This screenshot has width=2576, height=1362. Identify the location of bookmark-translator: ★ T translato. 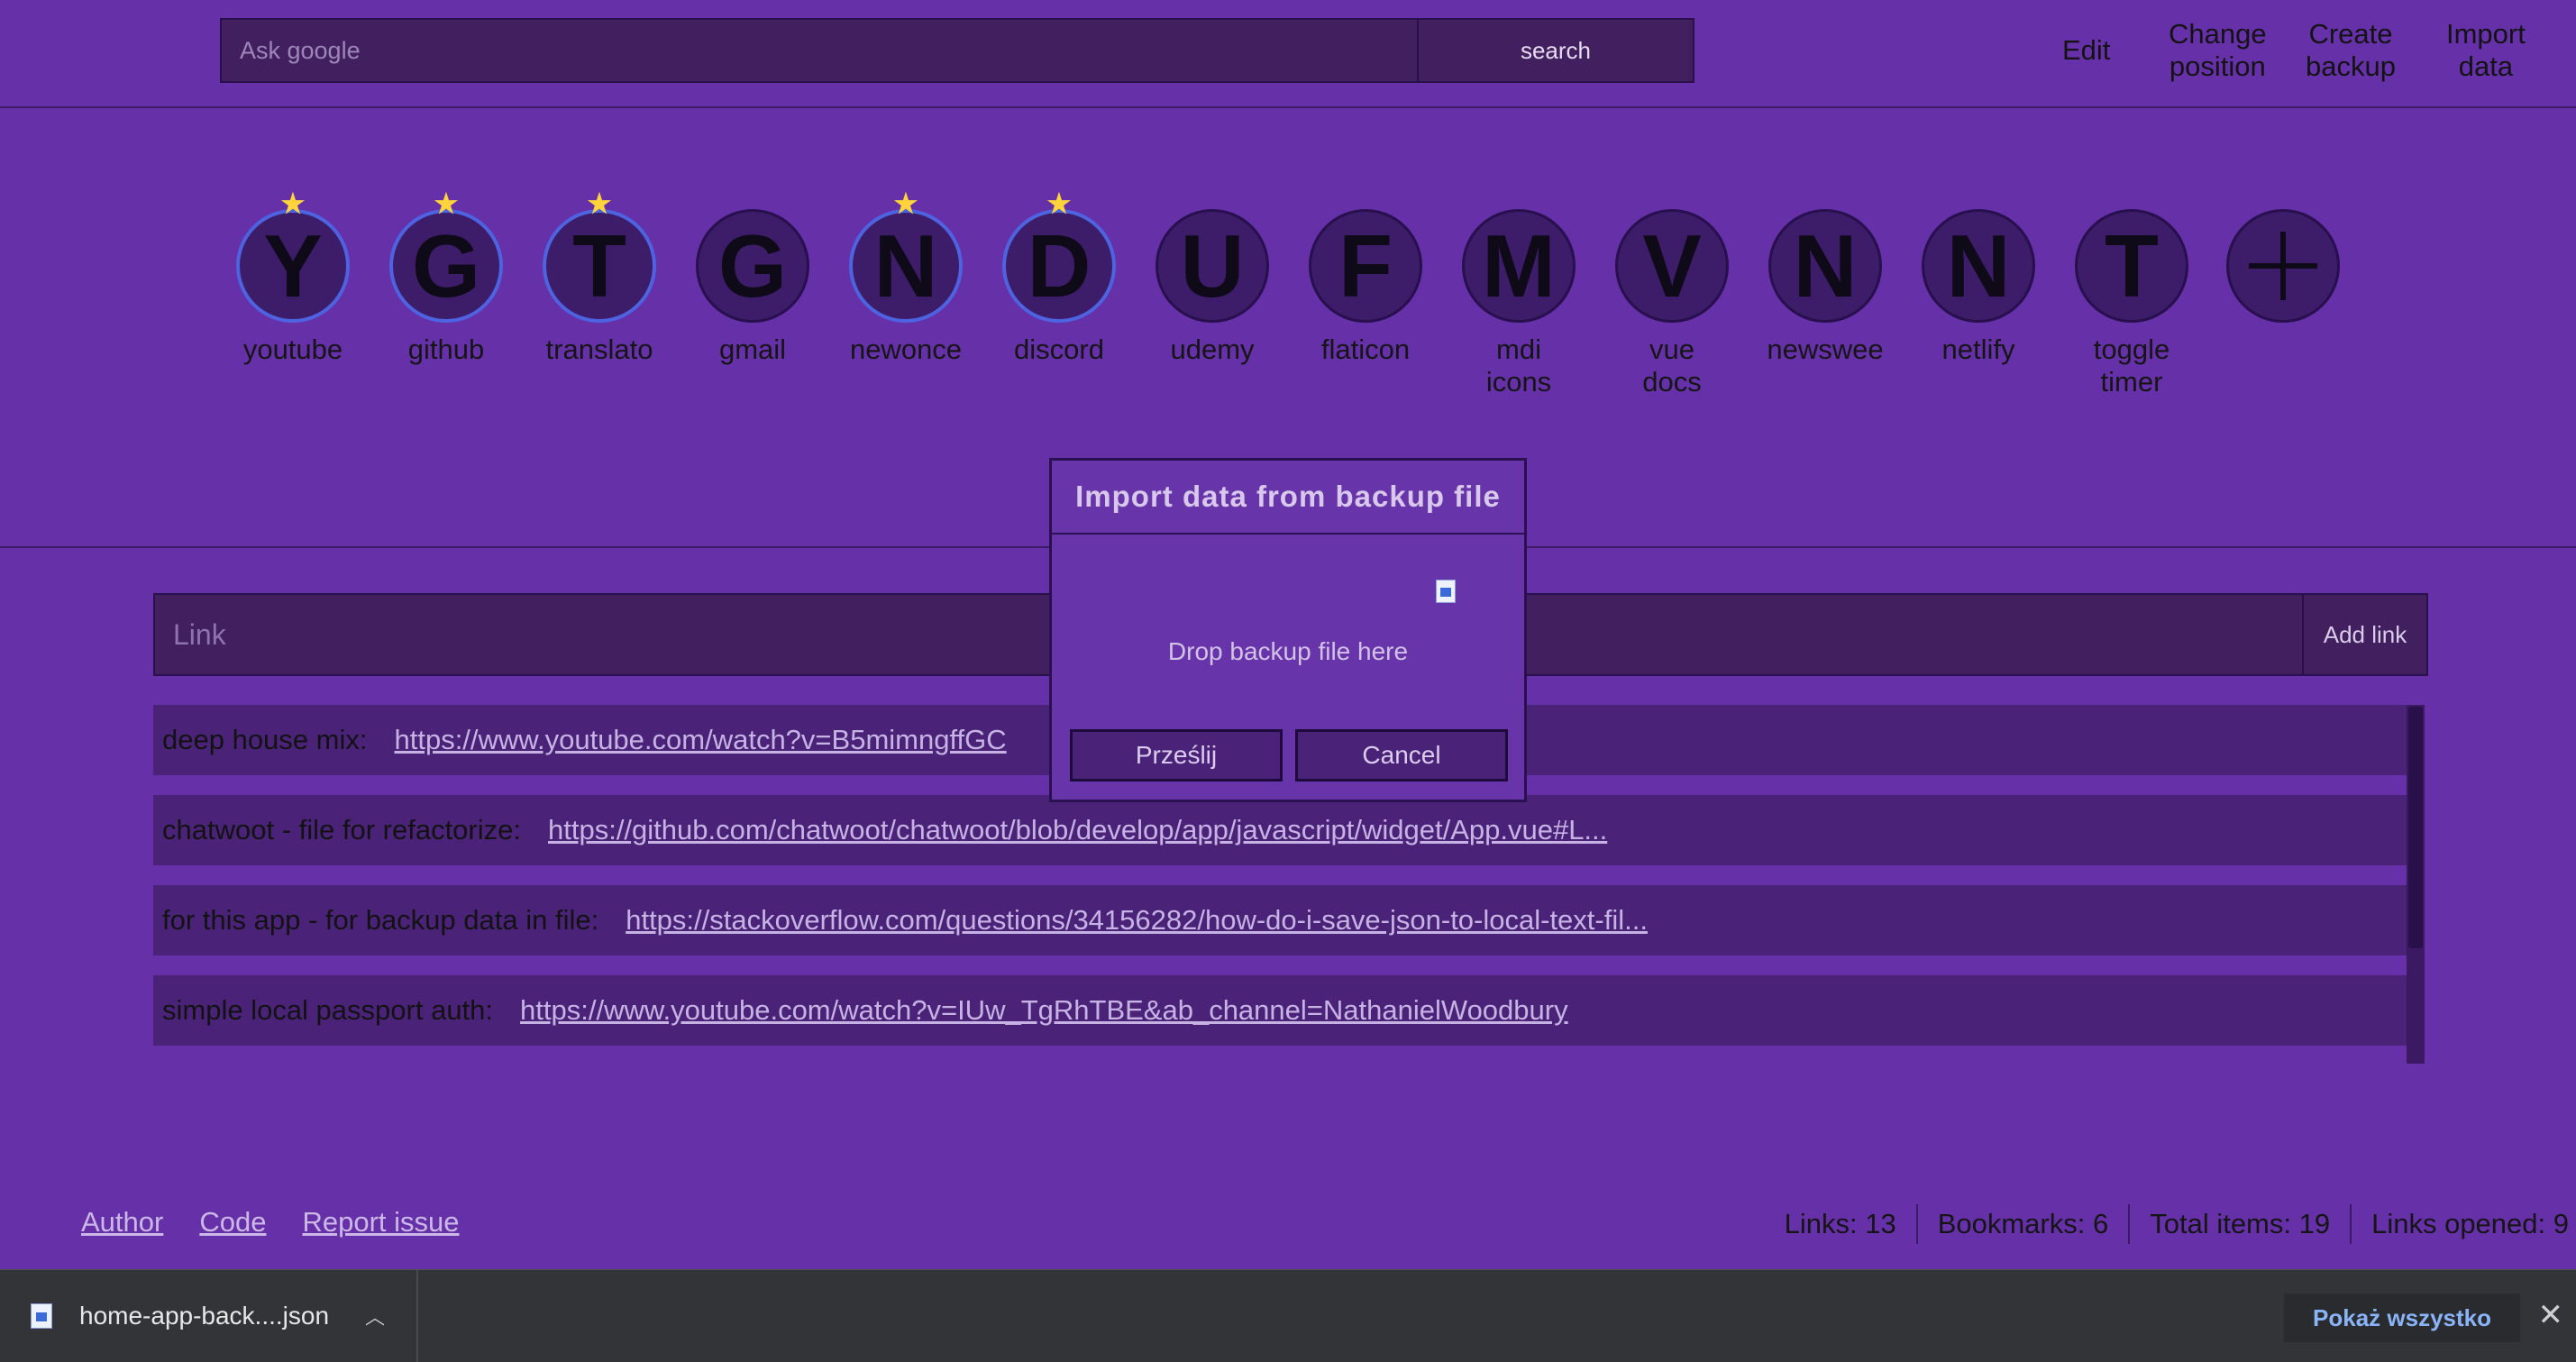
(599, 278).